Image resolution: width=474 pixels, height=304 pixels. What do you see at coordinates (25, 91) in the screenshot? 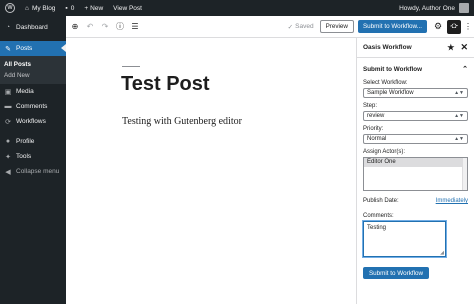
I see `sidebar-item-label: Media` at bounding box center [25, 91].